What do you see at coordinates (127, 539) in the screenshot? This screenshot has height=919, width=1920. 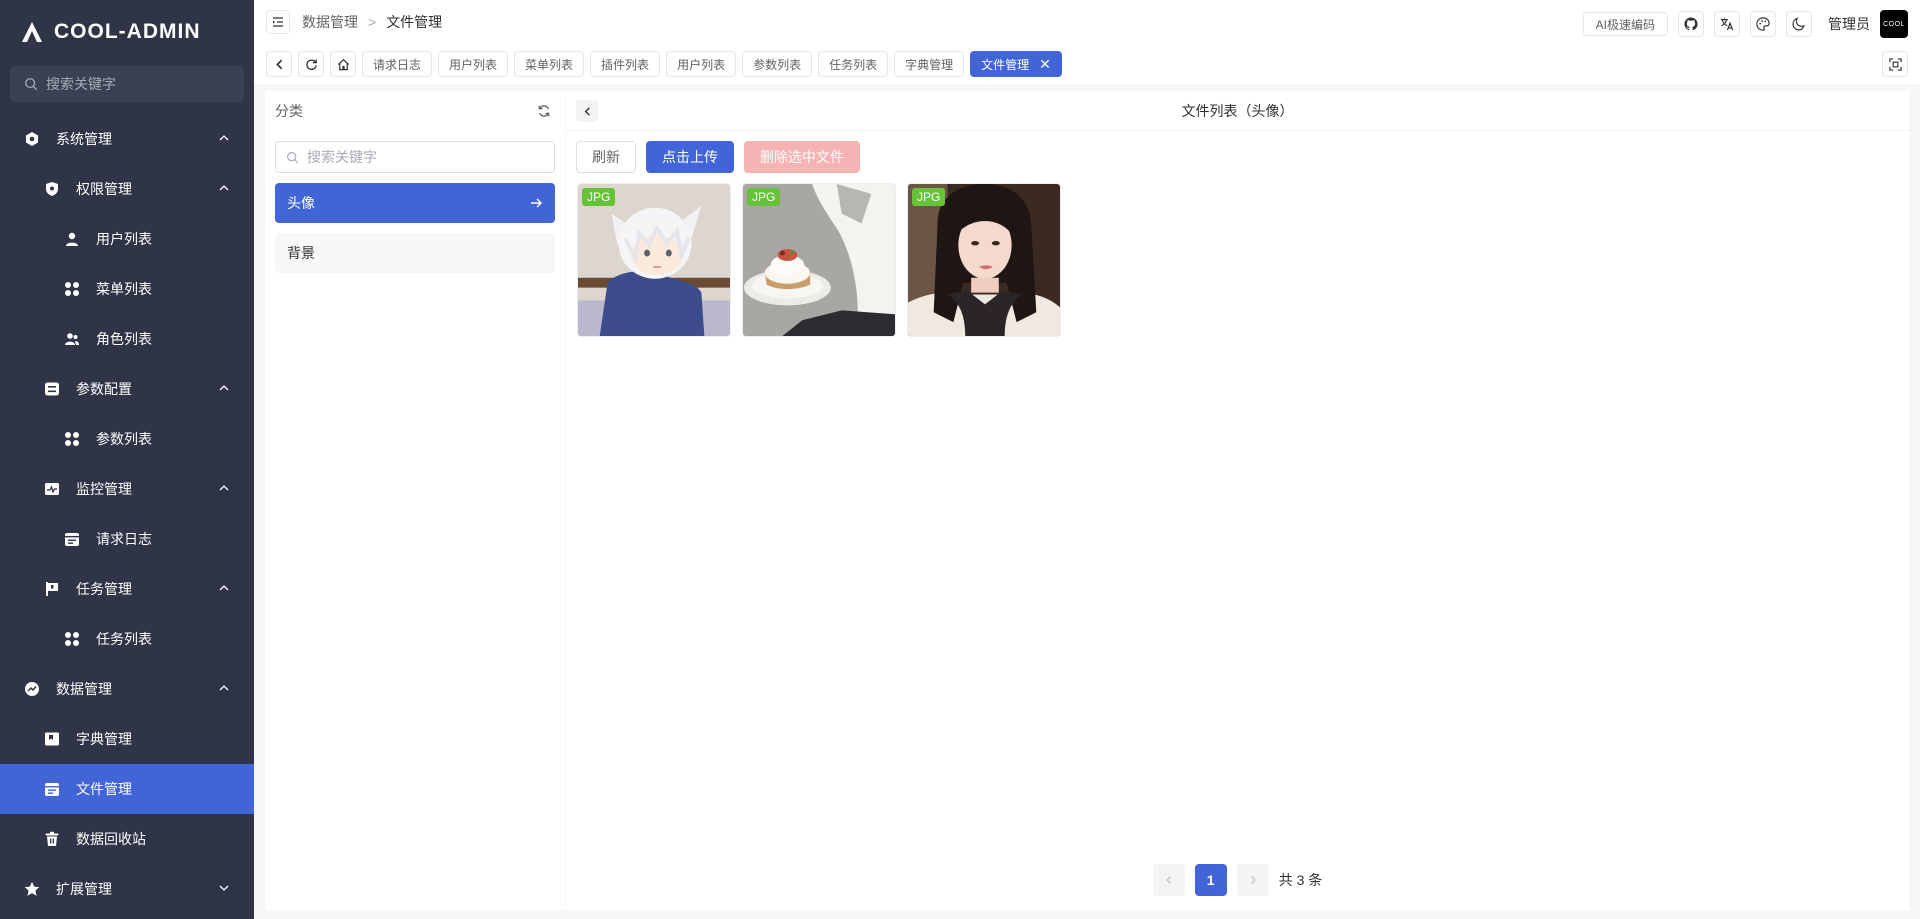 I see `sidebar-item-request-log: 请求日志` at bounding box center [127, 539].